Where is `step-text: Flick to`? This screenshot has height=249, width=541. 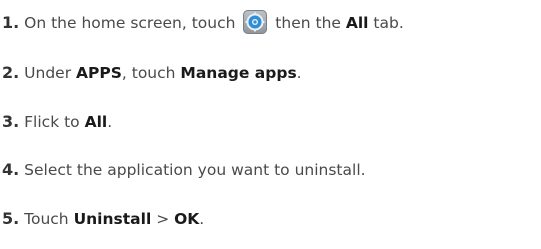 step-text: Flick to is located at coordinates (52, 122).